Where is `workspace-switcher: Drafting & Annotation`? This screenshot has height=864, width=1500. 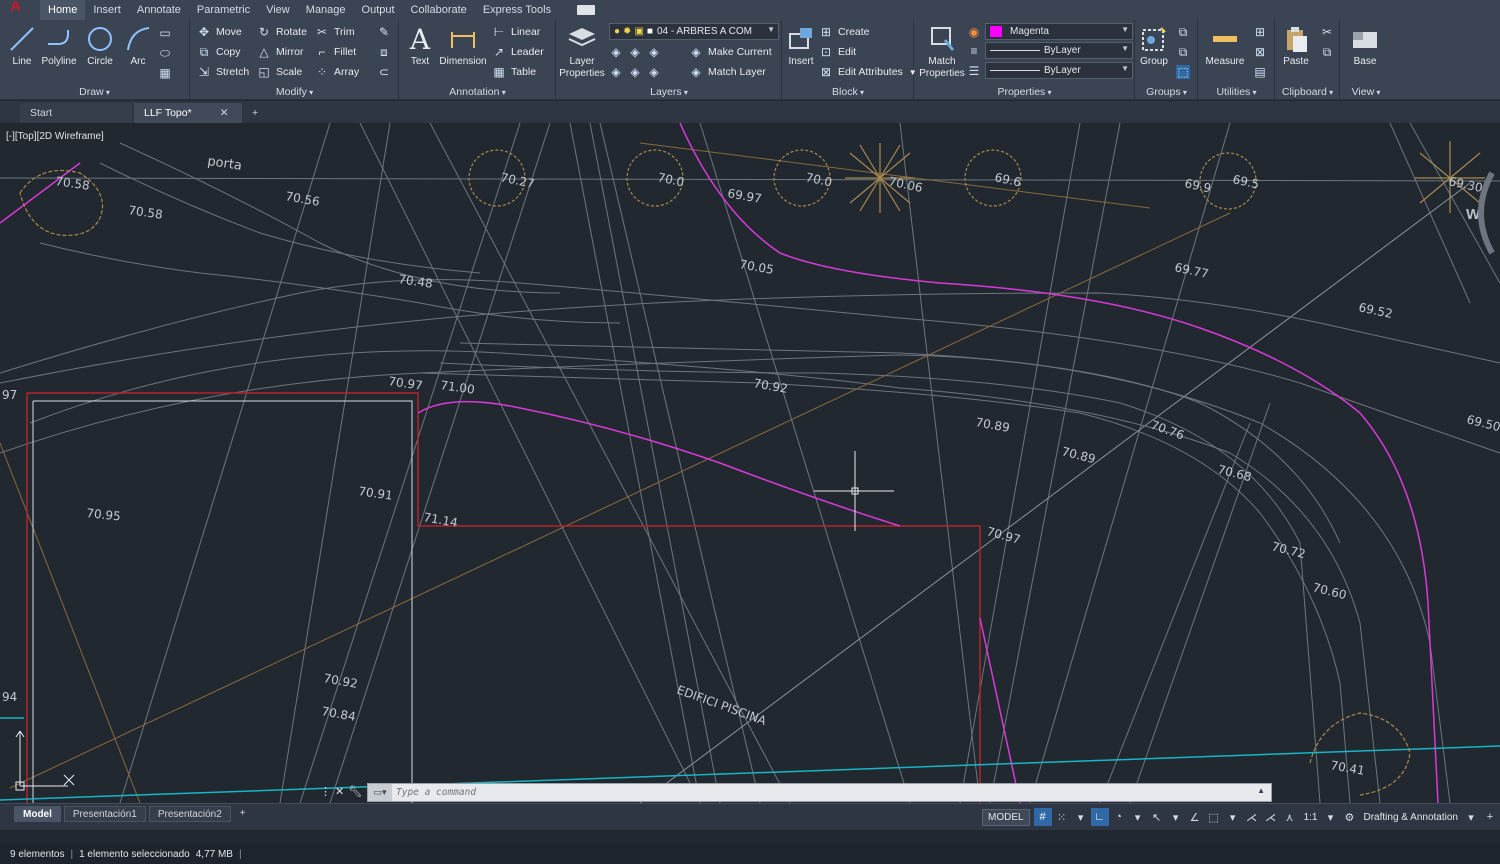
workspace-switcher: Drafting & Annotation is located at coordinates (1410, 817).